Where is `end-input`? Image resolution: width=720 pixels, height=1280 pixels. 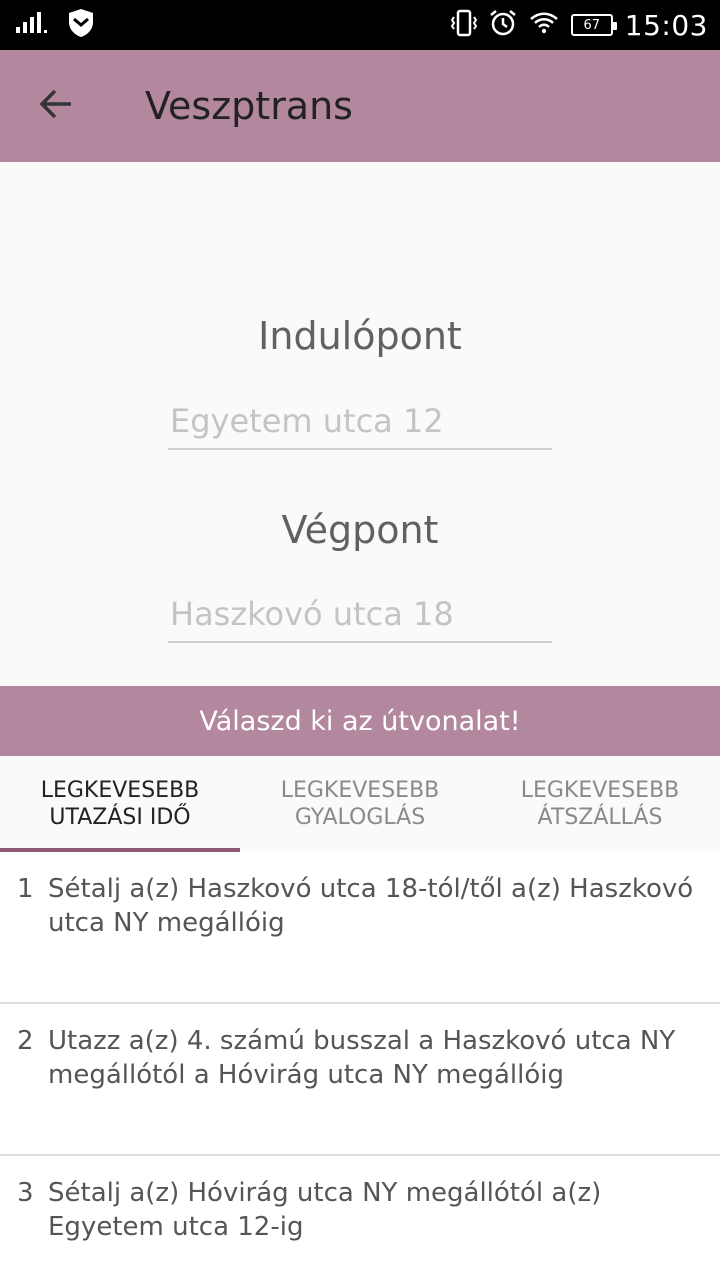 end-input is located at coordinates (360, 618).